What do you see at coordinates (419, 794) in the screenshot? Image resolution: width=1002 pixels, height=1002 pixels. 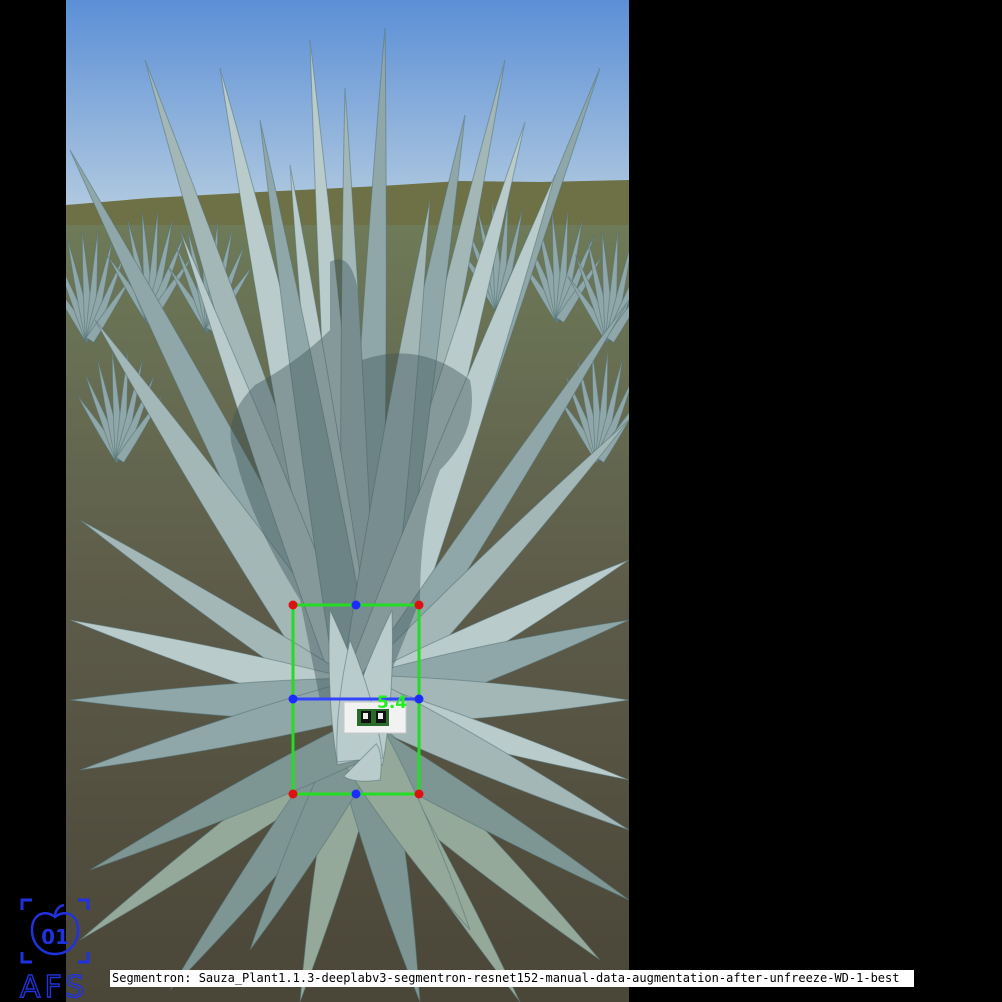 I see `corner-point-bottom-right` at bounding box center [419, 794].